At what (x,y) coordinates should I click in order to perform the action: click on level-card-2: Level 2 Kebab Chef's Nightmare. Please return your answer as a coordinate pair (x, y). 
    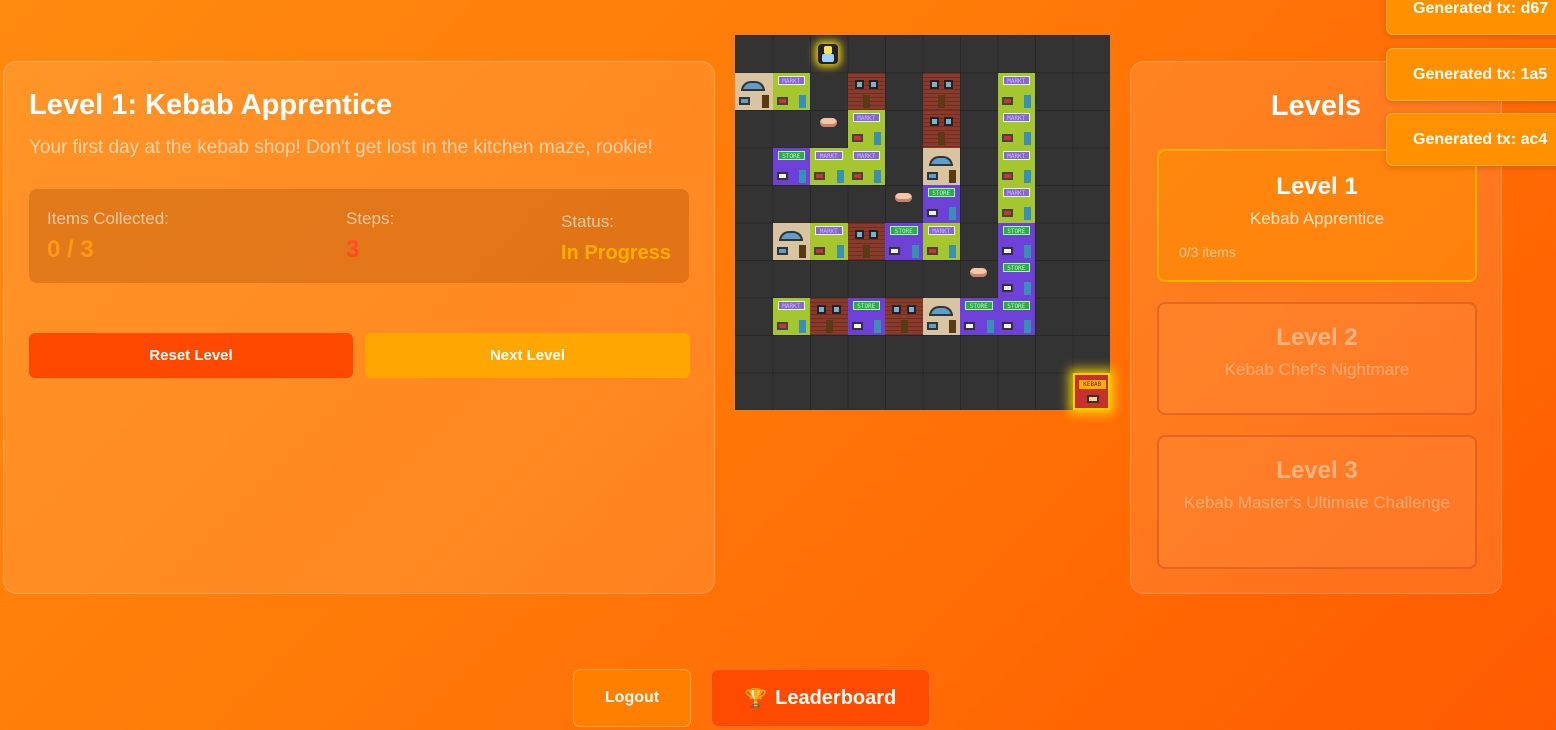
    Looking at the image, I should click on (1317, 358).